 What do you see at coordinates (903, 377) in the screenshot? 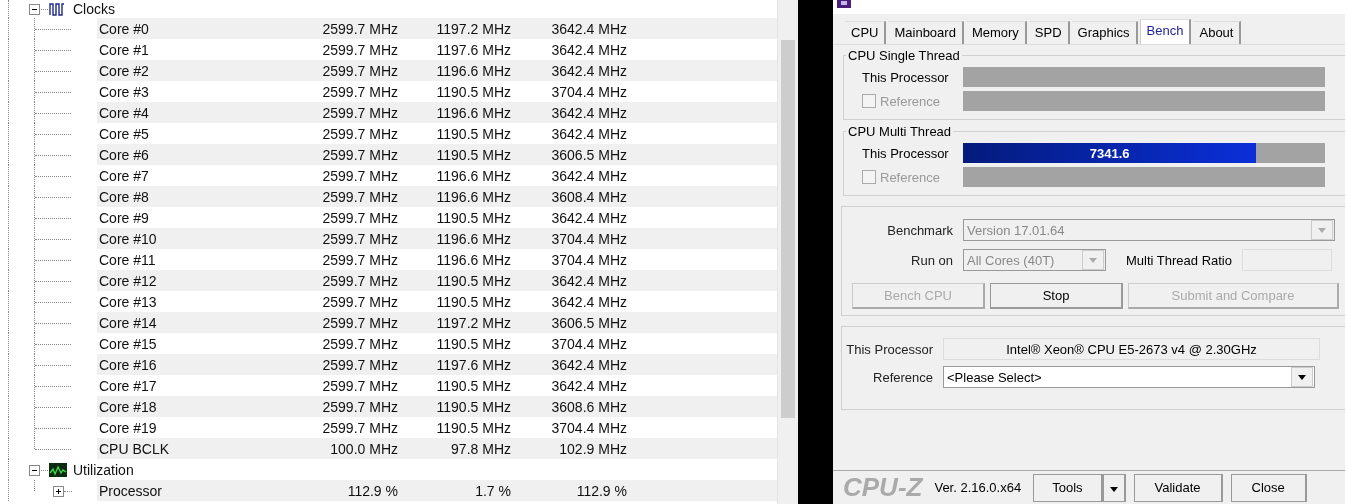
I see `field-label: Reference` at bounding box center [903, 377].